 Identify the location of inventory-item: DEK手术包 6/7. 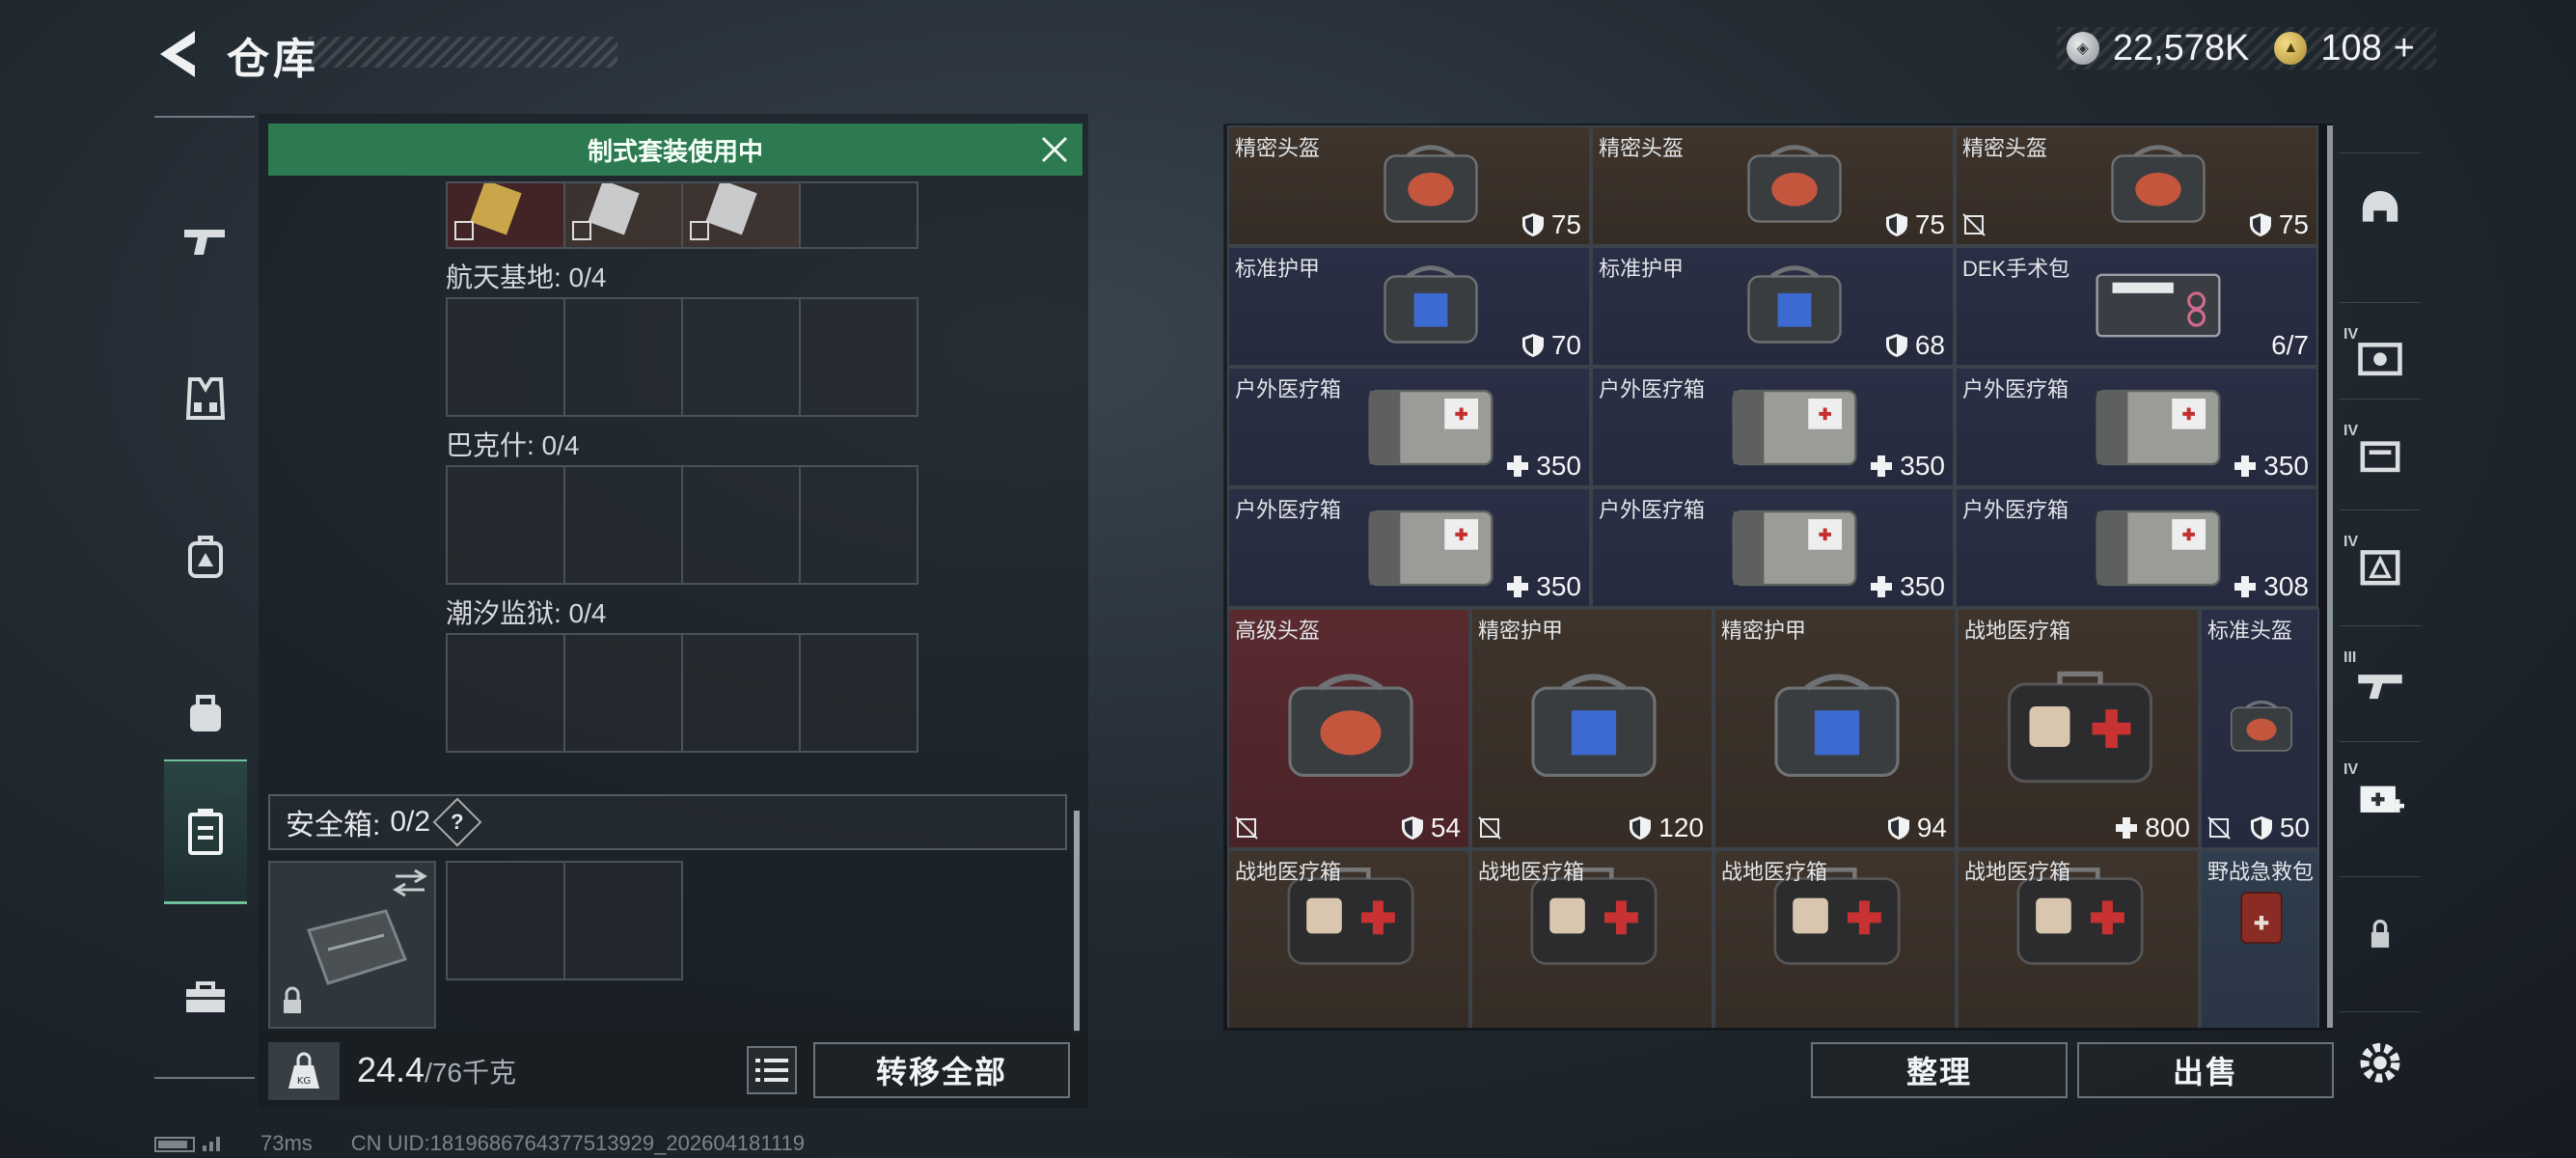
(2137, 306).